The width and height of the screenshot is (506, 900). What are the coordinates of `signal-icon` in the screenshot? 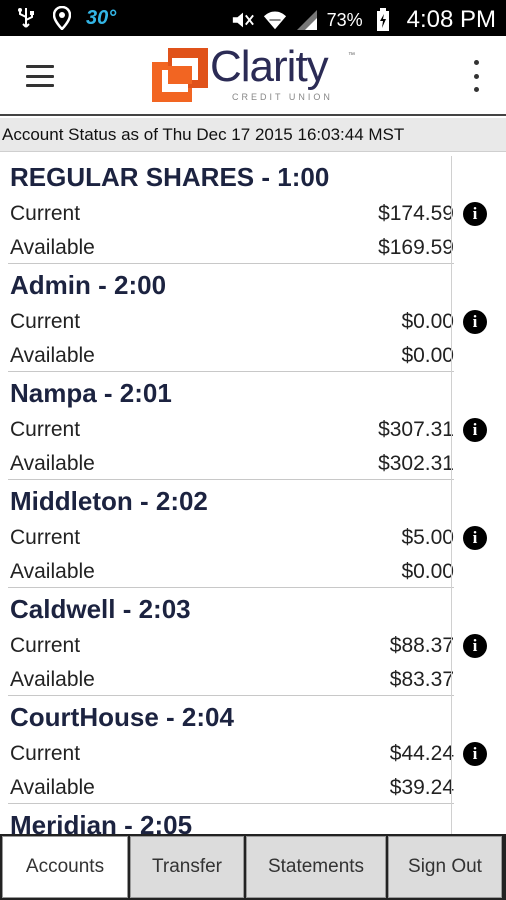 It's located at (307, 20).